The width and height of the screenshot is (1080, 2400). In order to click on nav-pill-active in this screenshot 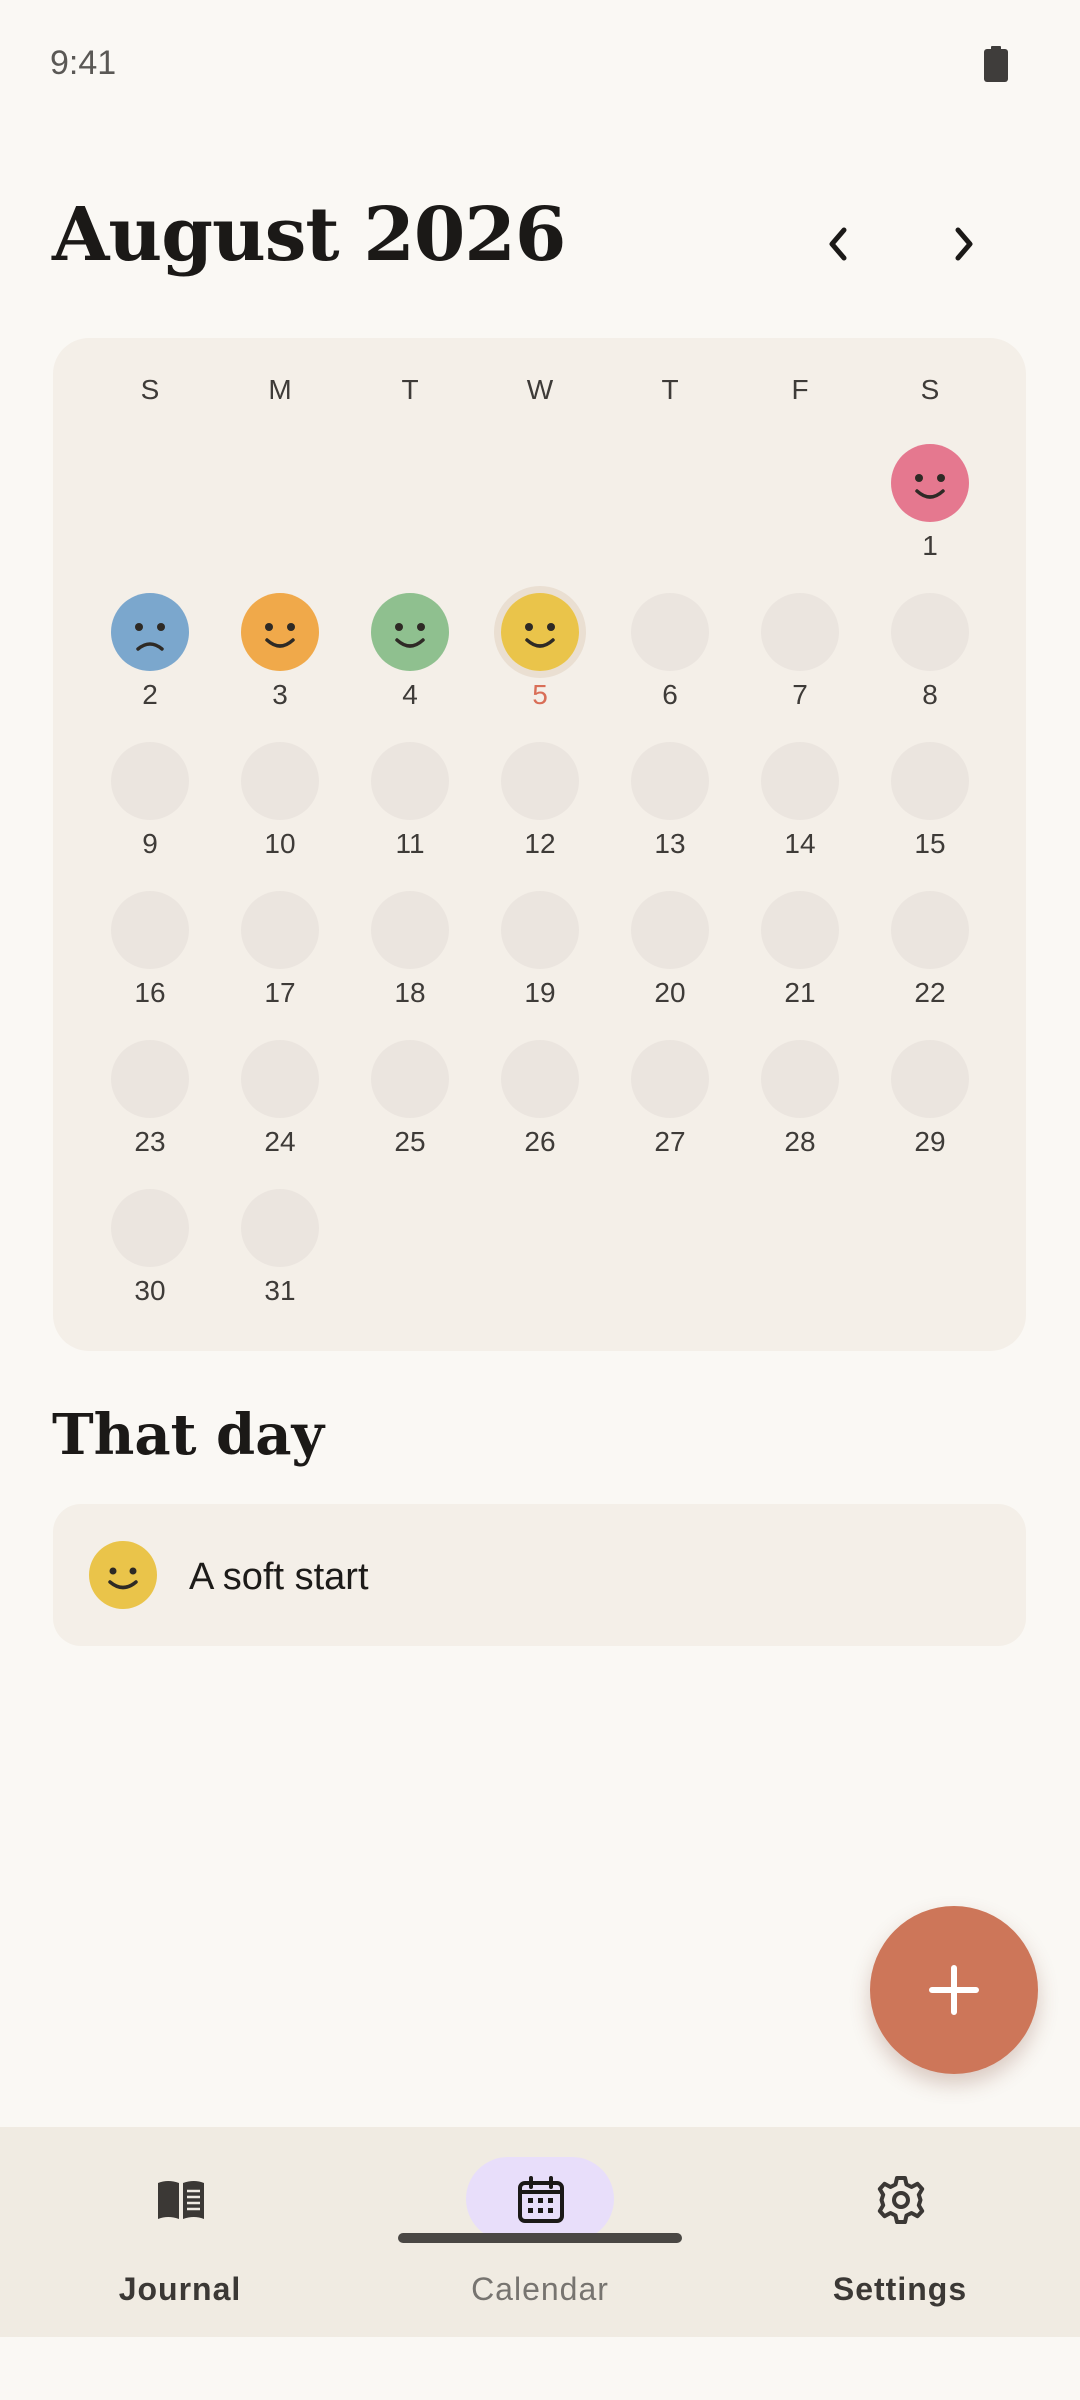, I will do `click(540, 2199)`.